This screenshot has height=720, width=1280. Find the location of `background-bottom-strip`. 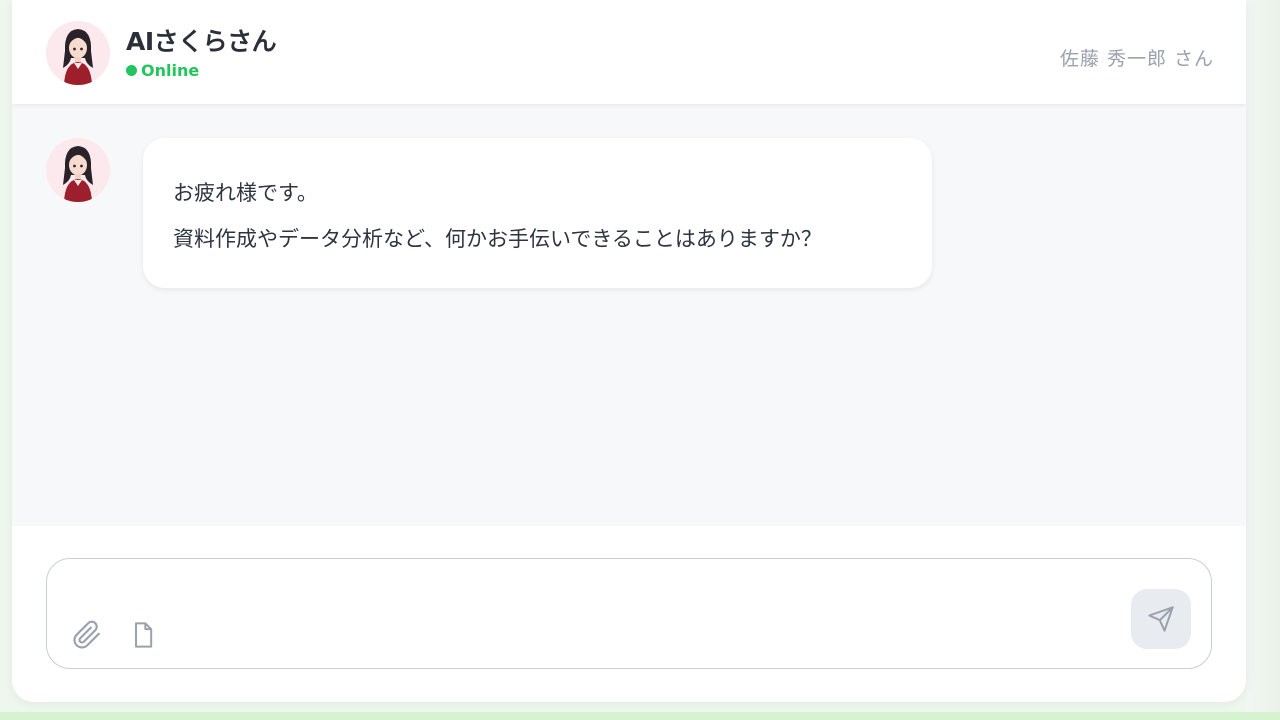

background-bottom-strip is located at coordinates (640, 716).